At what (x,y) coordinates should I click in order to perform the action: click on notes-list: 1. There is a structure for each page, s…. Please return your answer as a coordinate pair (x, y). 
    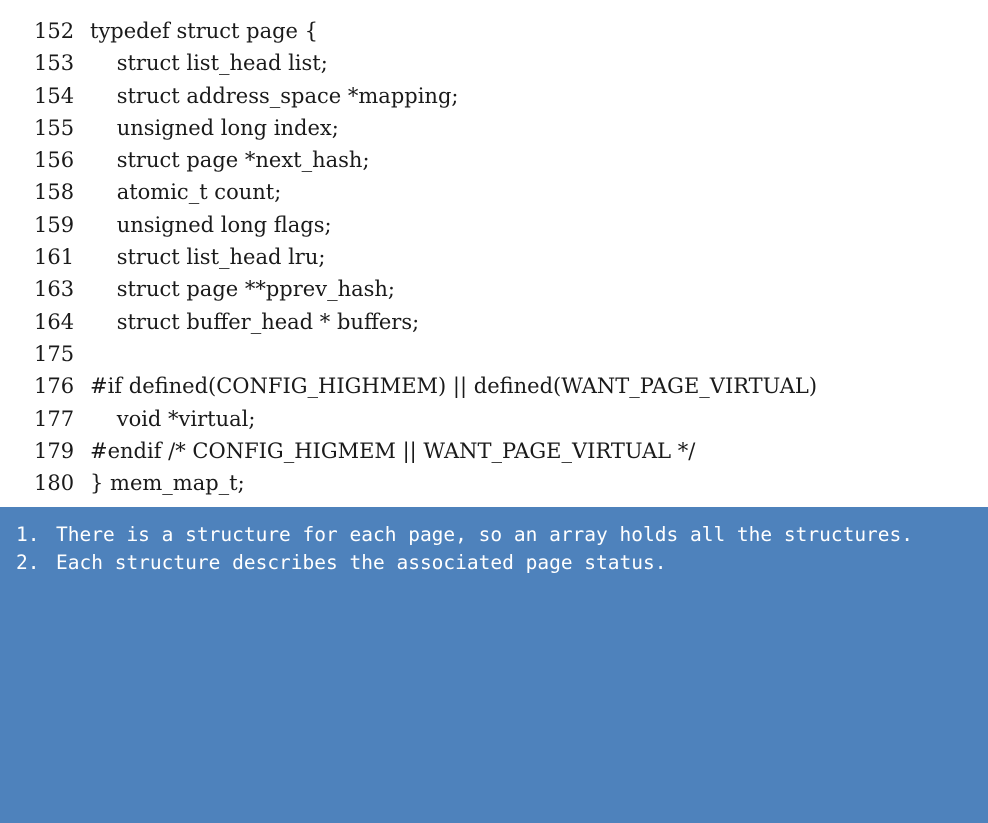
    Looking at the image, I should click on (494, 549).